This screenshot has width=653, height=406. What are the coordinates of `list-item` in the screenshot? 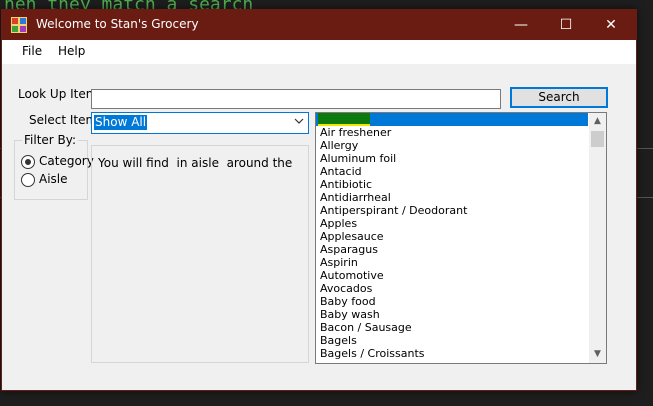 It's located at (452, 119).